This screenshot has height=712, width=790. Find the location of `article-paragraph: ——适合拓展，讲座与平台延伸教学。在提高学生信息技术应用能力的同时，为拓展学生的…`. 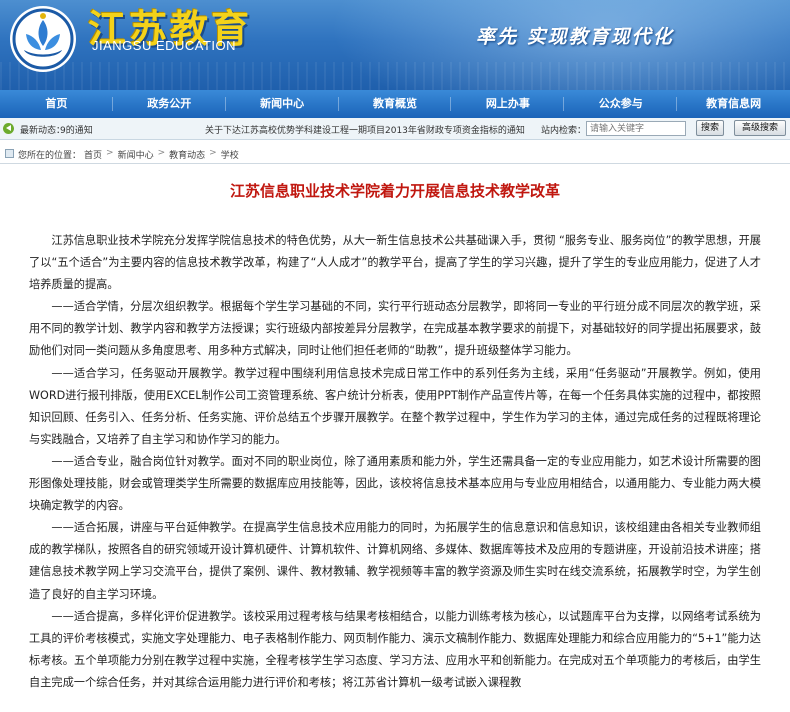

article-paragraph: ——适合拓展，讲座与平台延伸教学。在提高学生信息技术应用能力的同时，为拓展学生的… is located at coordinates (395, 561).